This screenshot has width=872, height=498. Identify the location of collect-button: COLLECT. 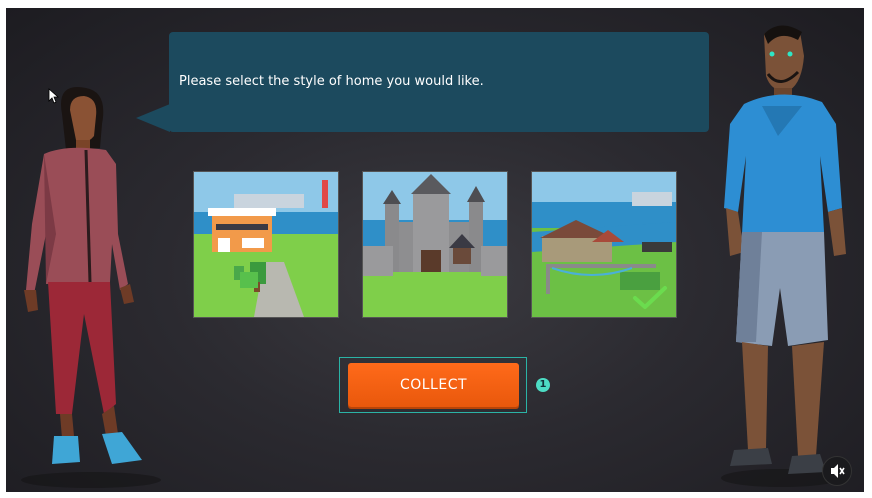
(433, 385).